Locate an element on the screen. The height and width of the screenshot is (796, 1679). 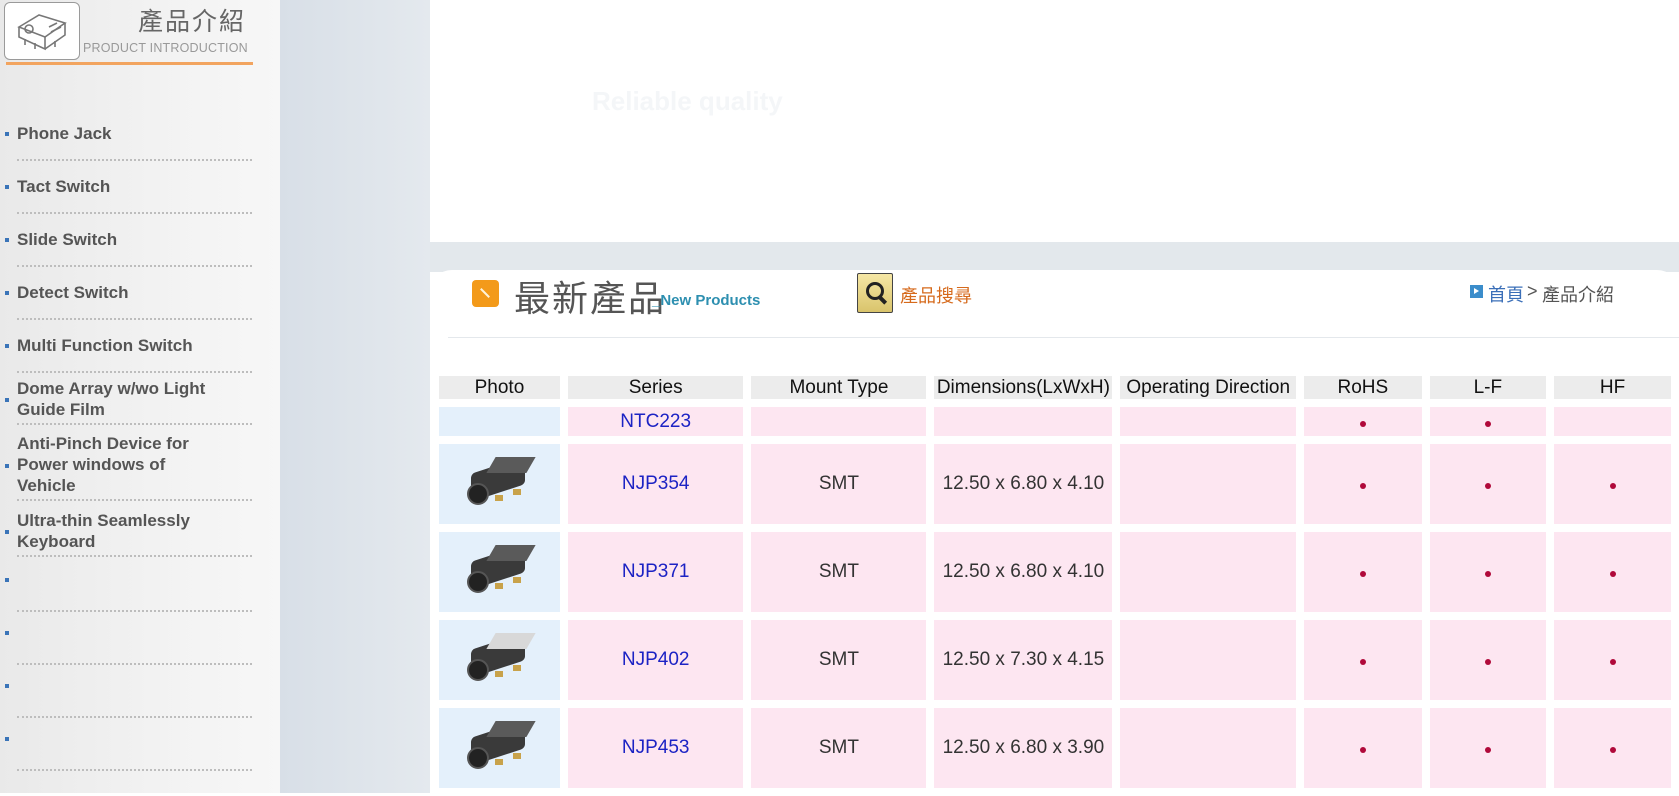
table-row: NTC223 is located at coordinates (1055, 421).